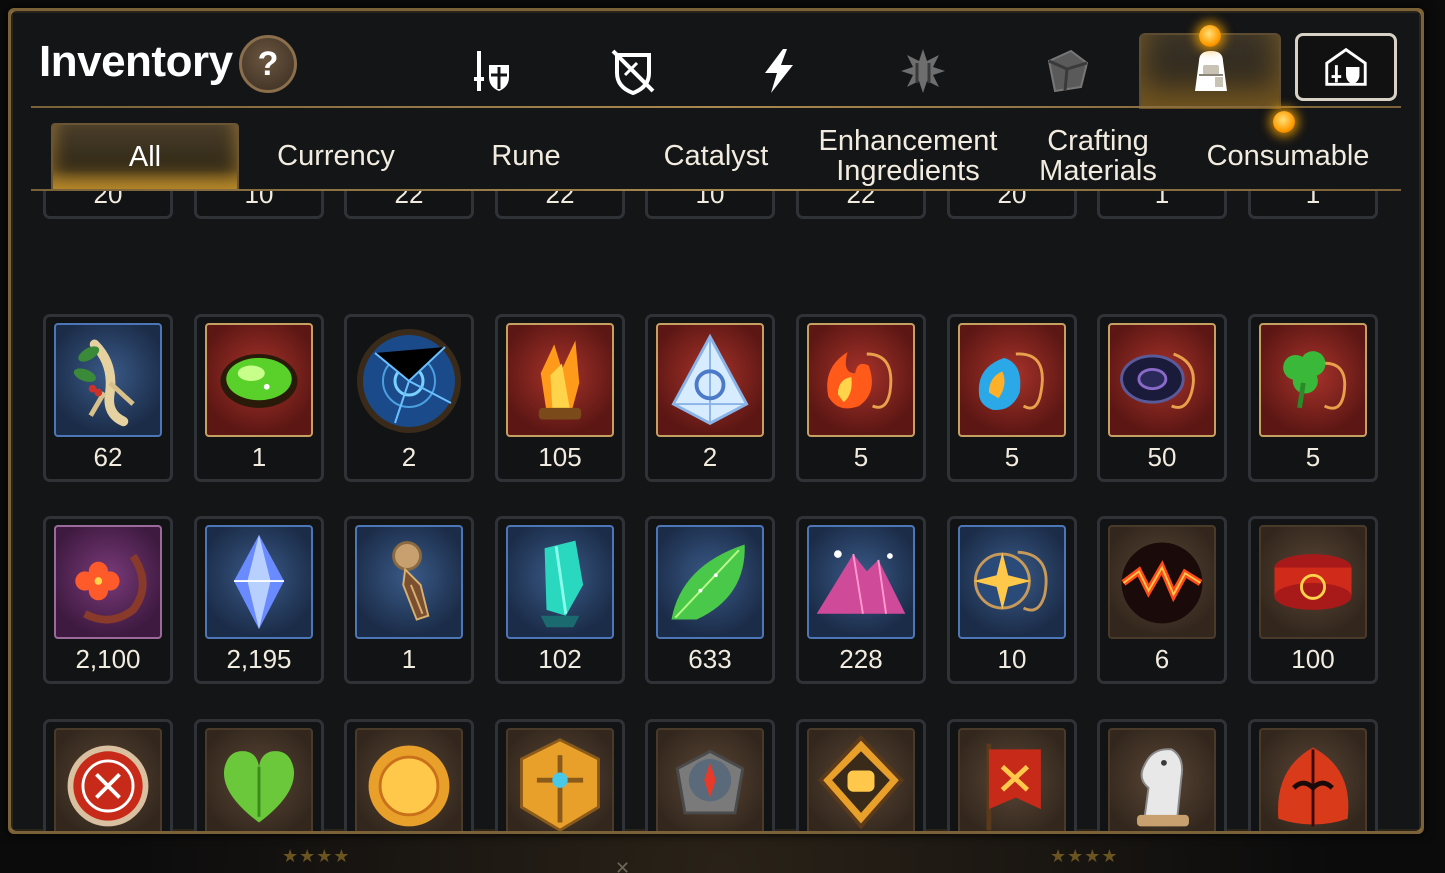 Image resolution: width=1445 pixels, height=873 pixels. I want to click on item-slot: 16,158, so click(1162, 775).